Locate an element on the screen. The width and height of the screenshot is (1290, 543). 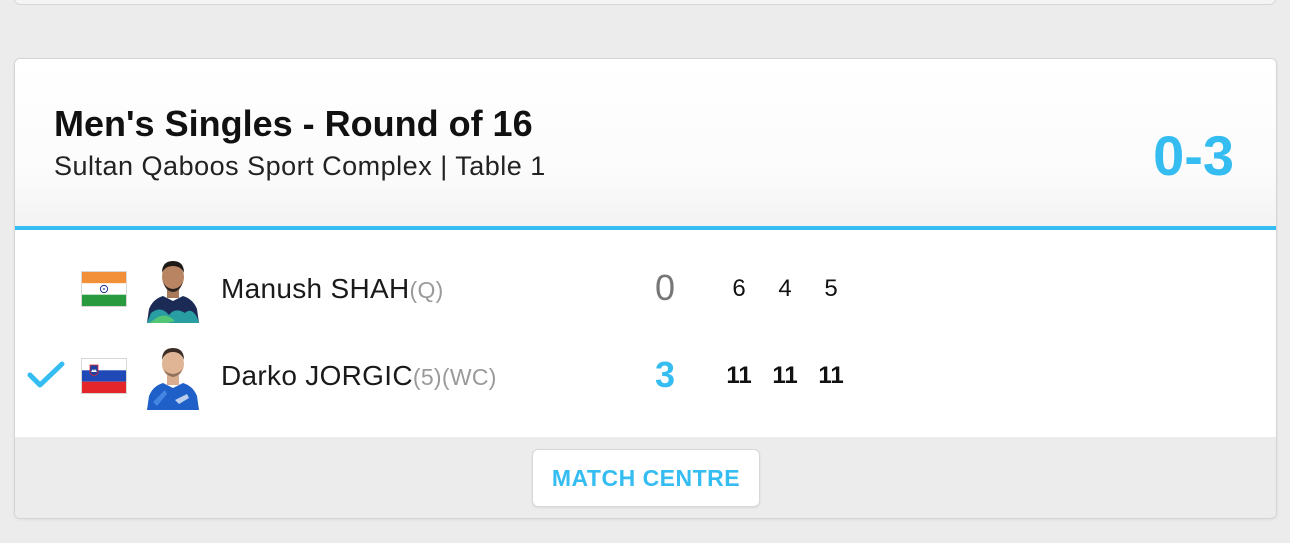
venue-table: Sultan Qaboos Sport Complex | Table 1 is located at coordinates (300, 166).